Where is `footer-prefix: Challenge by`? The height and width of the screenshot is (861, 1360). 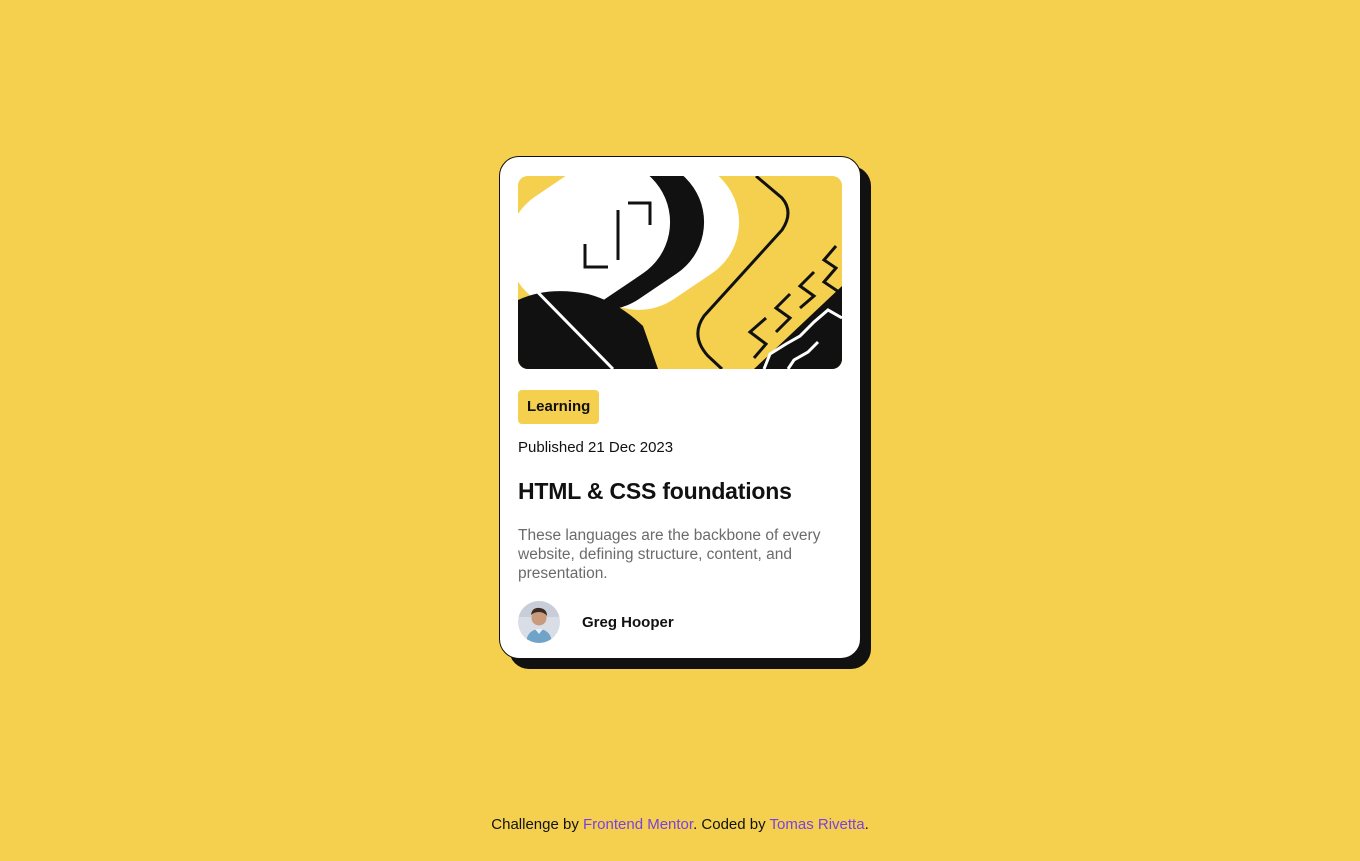 footer-prefix: Challenge by is located at coordinates (537, 824).